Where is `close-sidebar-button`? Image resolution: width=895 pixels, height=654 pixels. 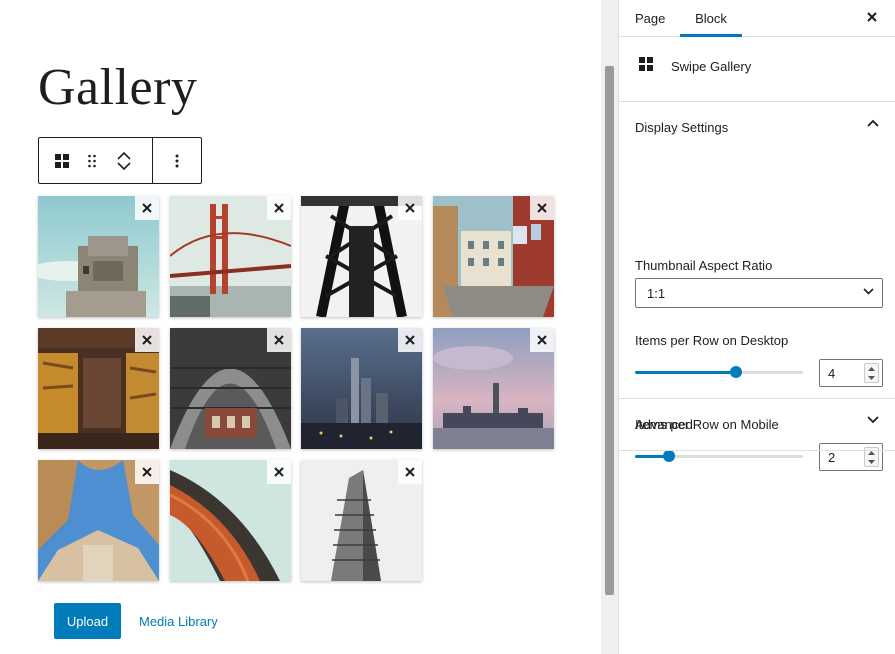
close-sidebar-button is located at coordinates (872, 17).